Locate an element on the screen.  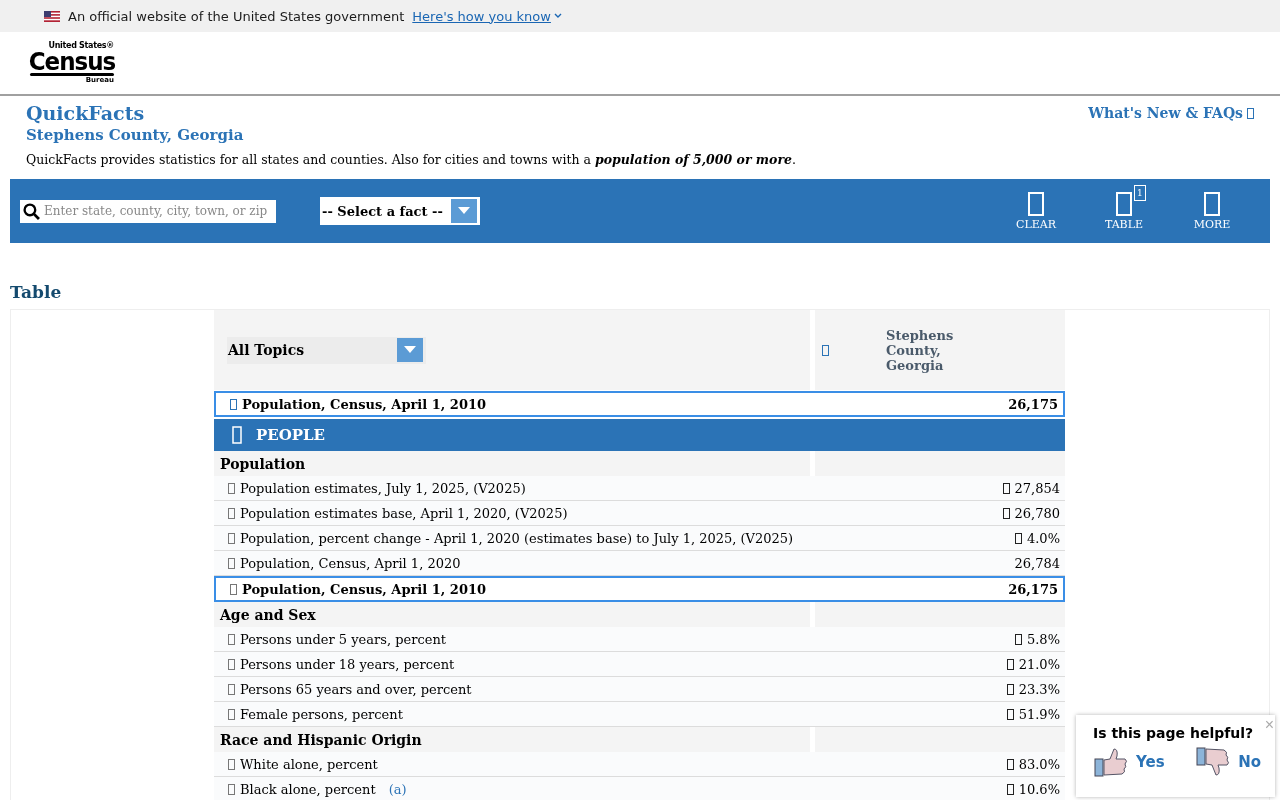
fact-value: 27,854 is located at coordinates (1037, 488).